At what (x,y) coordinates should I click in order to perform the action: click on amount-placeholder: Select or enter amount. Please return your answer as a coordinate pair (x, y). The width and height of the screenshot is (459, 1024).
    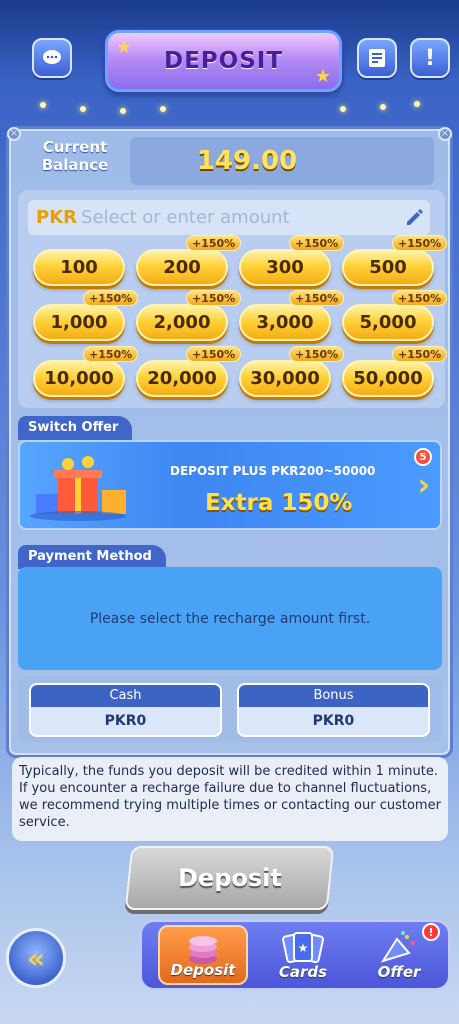
    Looking at the image, I should click on (185, 217).